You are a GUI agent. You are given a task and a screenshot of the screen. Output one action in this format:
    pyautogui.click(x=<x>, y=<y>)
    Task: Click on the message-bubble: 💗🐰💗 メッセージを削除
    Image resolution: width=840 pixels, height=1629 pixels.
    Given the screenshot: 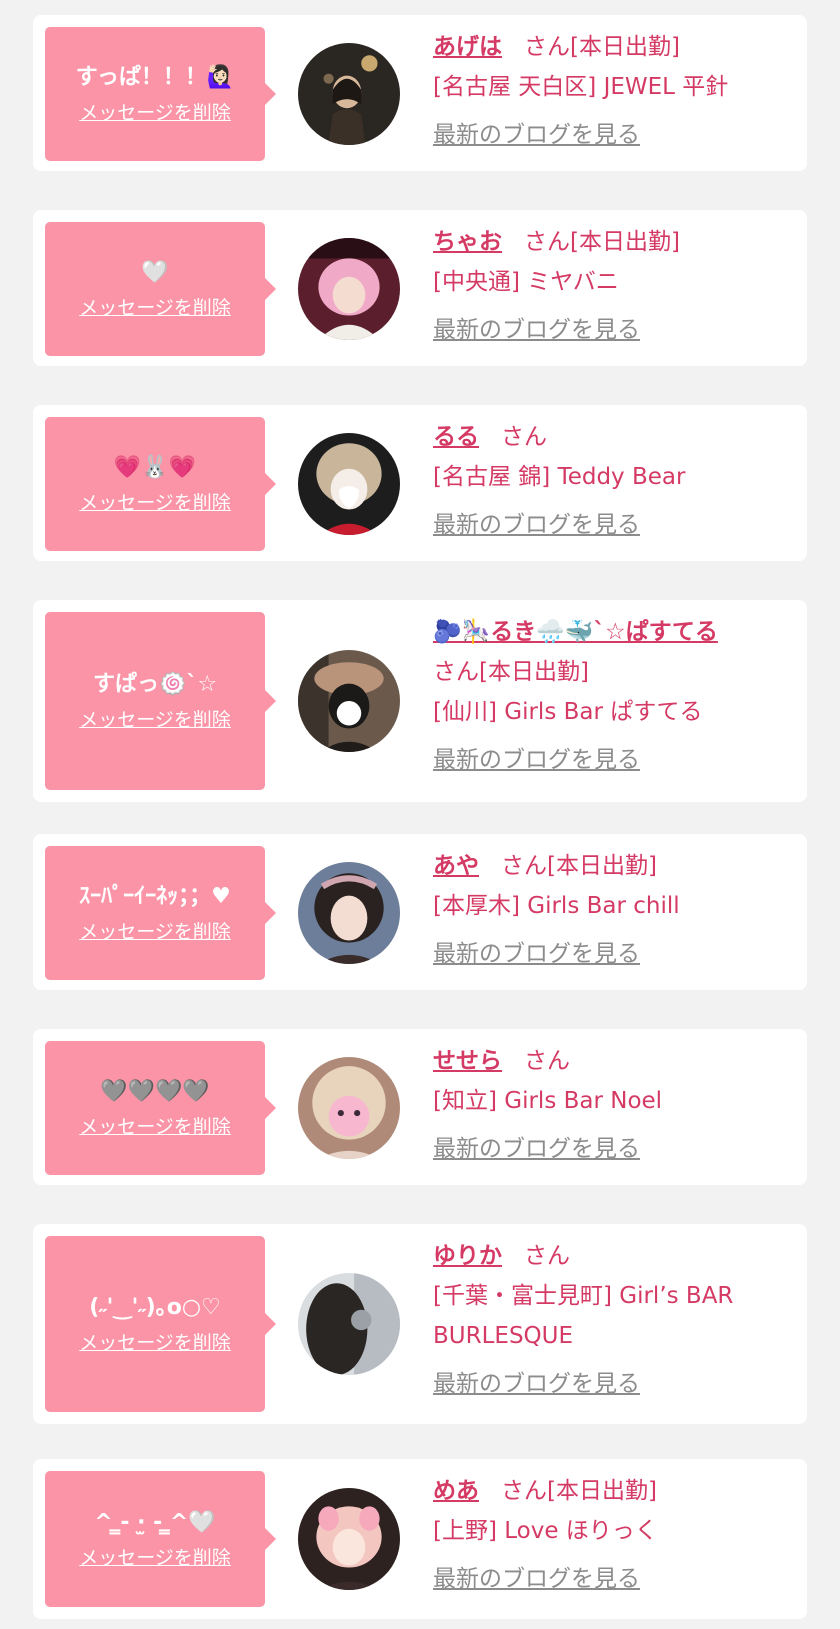 What is the action you would take?
    pyautogui.click(x=160, y=484)
    